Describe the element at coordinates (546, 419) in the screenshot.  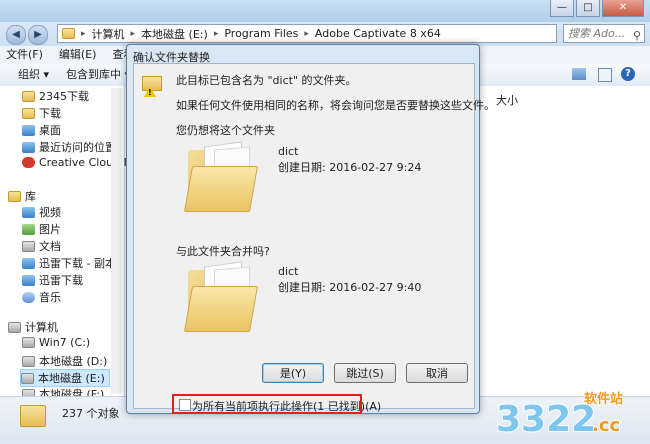
I see `svg-text: 3322` at that location.